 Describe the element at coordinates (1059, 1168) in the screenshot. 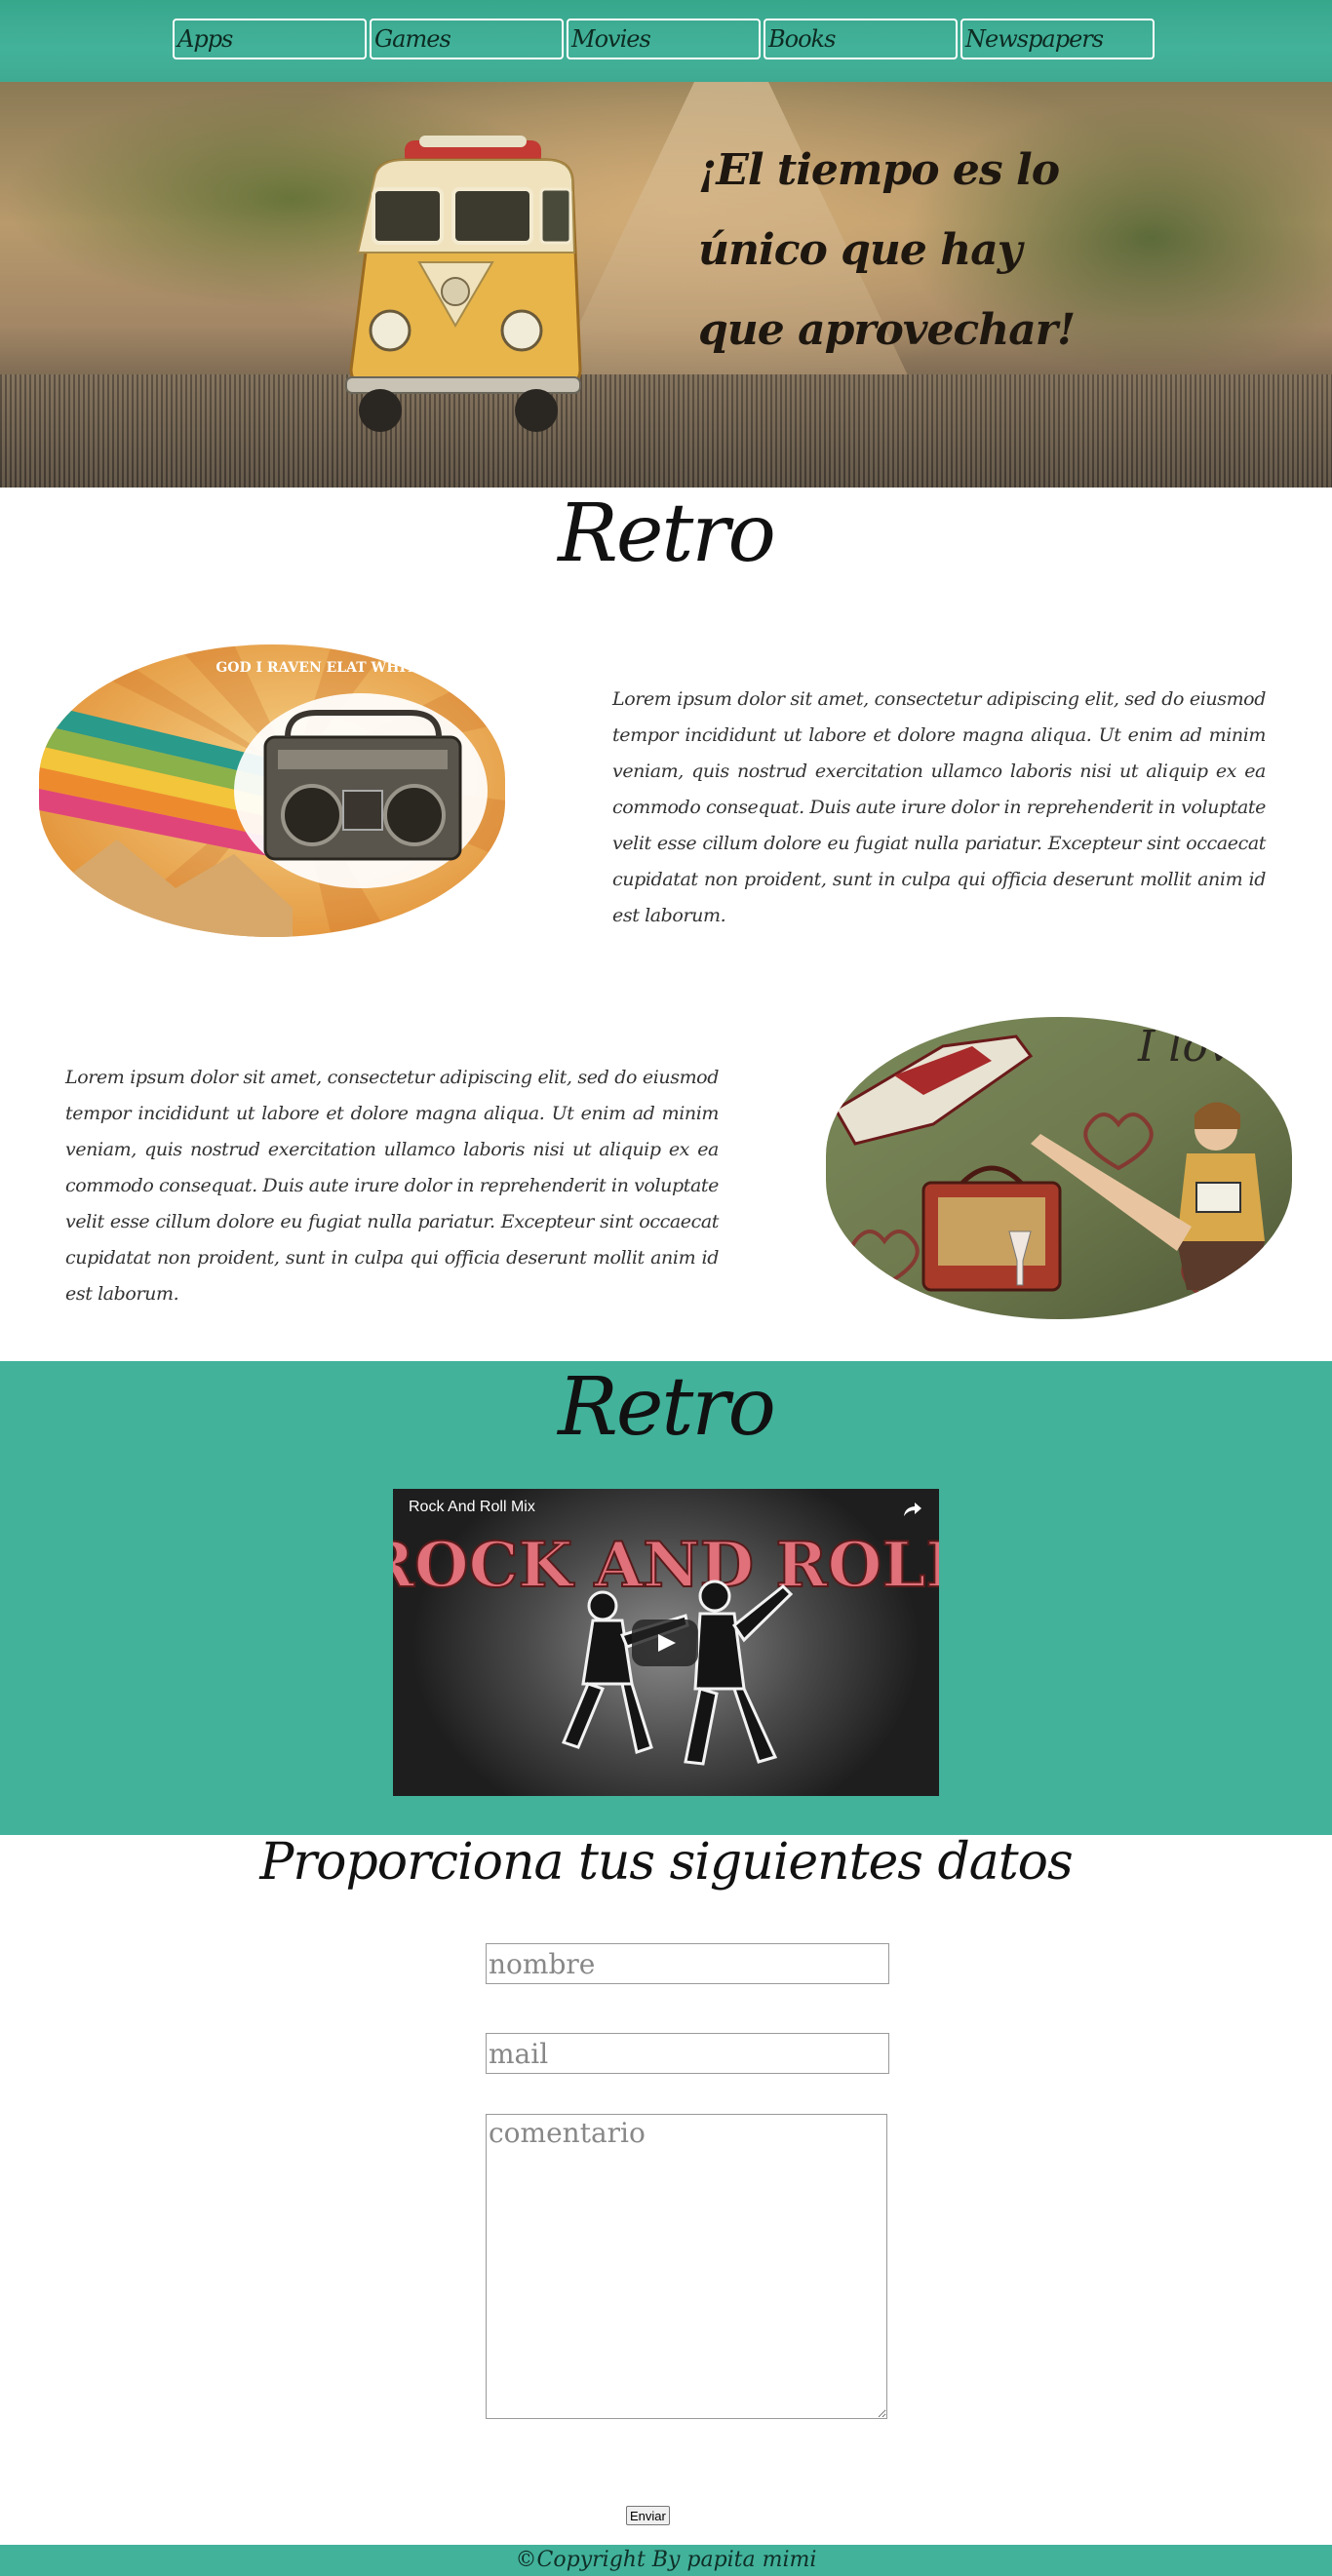

I see `retro-collage-image: I love you` at that location.